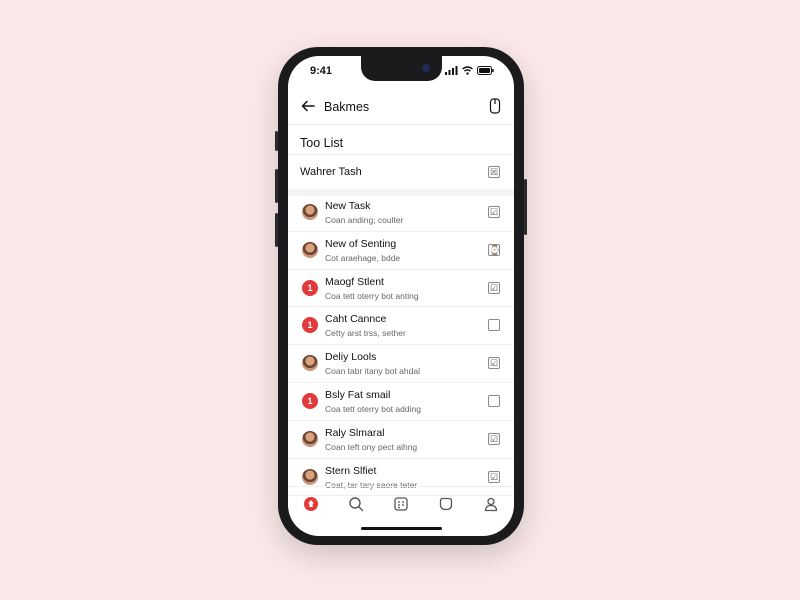 This screenshot has width=800, height=600. I want to click on status-time: 9:41, so click(321, 71).